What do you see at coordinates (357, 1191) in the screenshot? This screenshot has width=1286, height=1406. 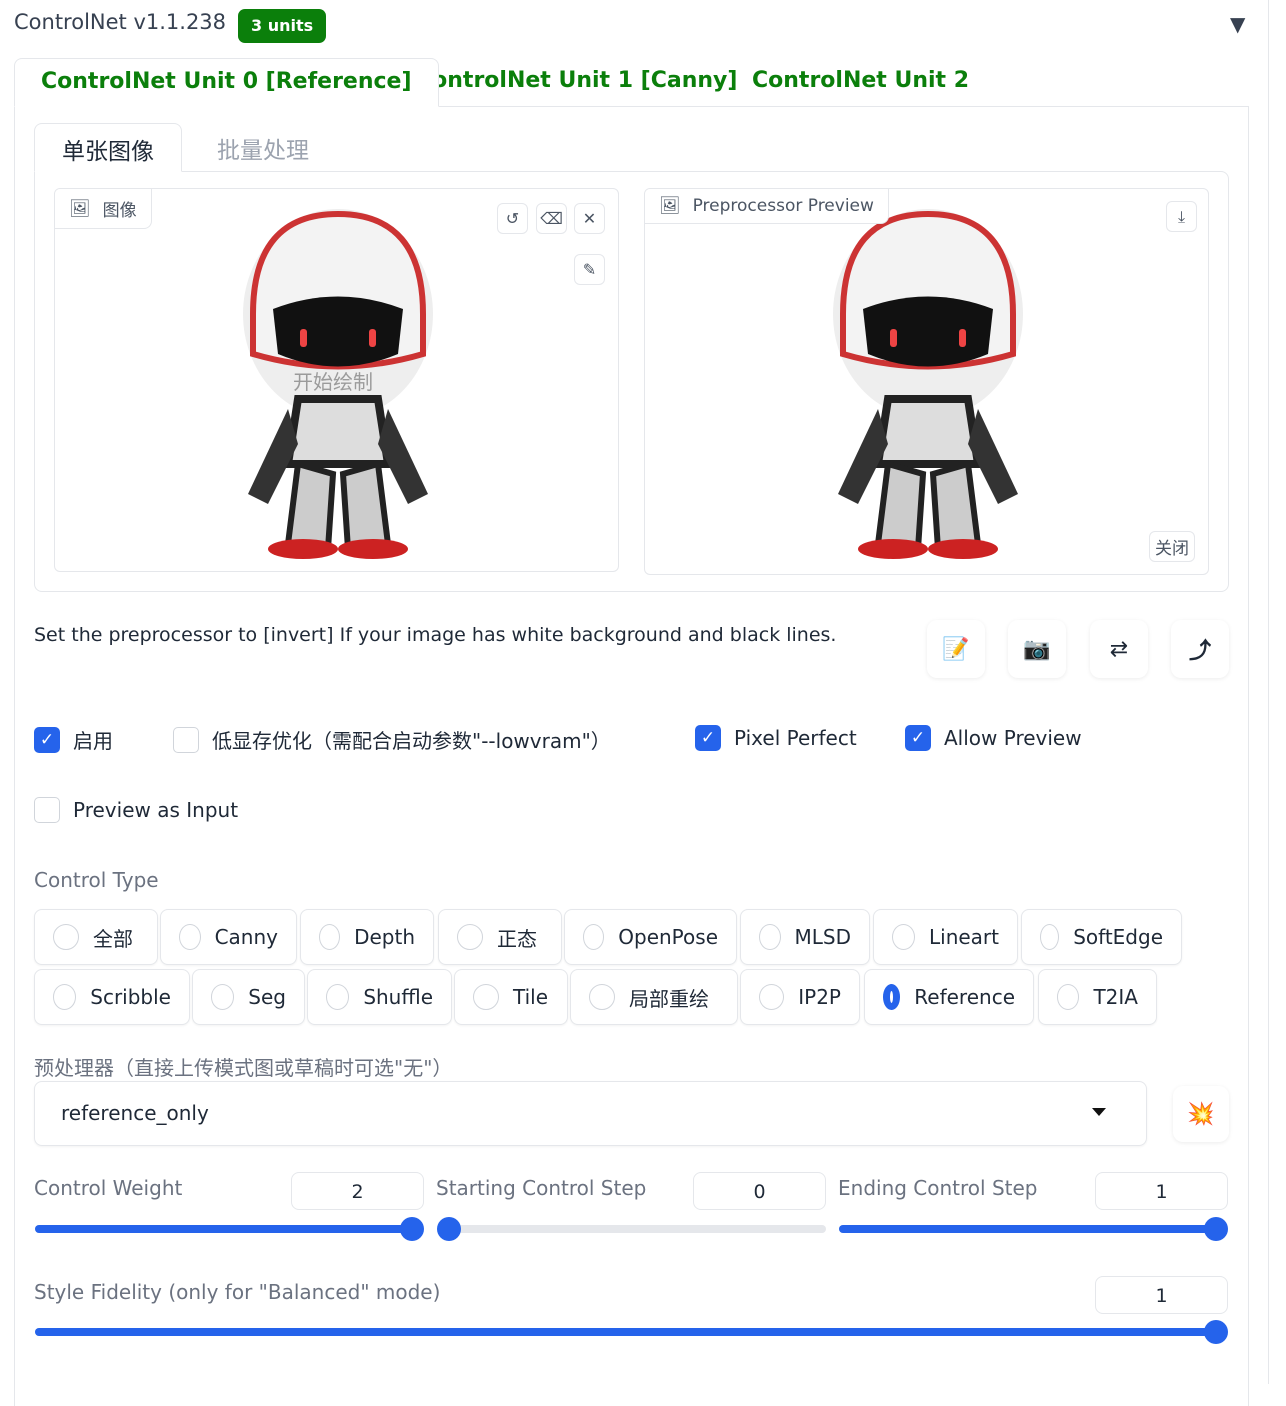 I see `control-weight-input: 2` at bounding box center [357, 1191].